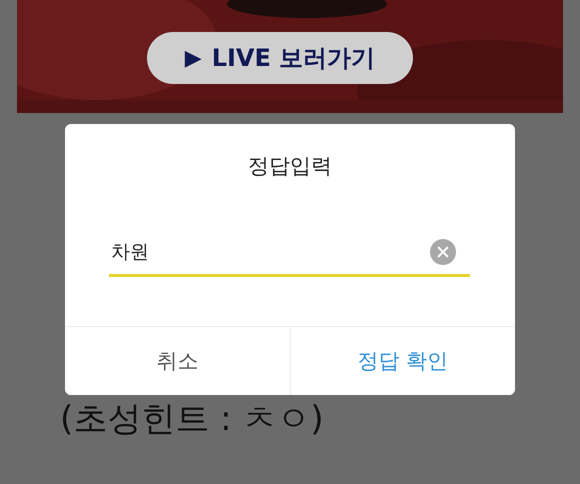  Describe the element at coordinates (290, 166) in the screenshot. I see `dialog-title: 정답입력` at that location.